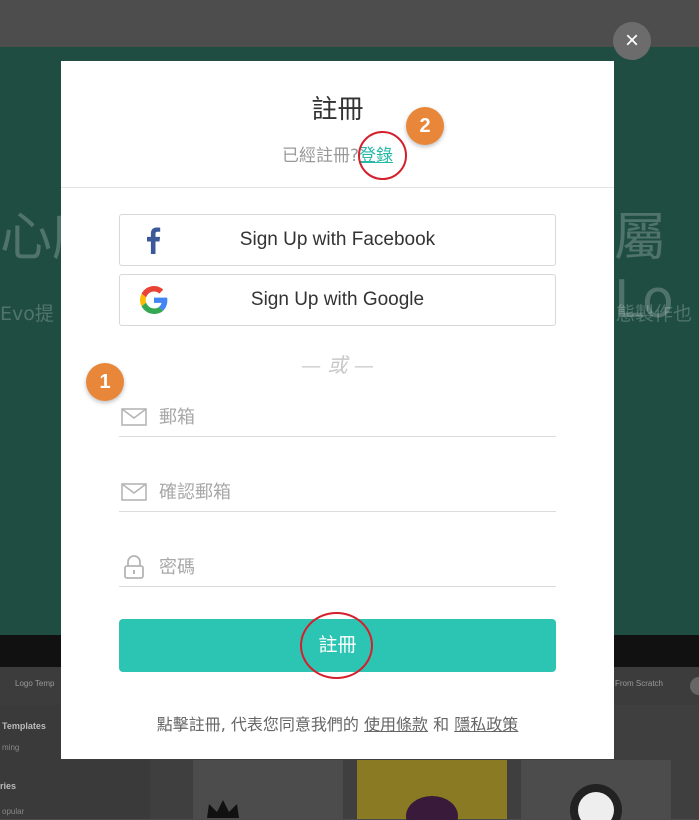 This screenshot has width=699, height=820. I want to click on nav-logo-templates: Logo Temp, so click(35, 683).